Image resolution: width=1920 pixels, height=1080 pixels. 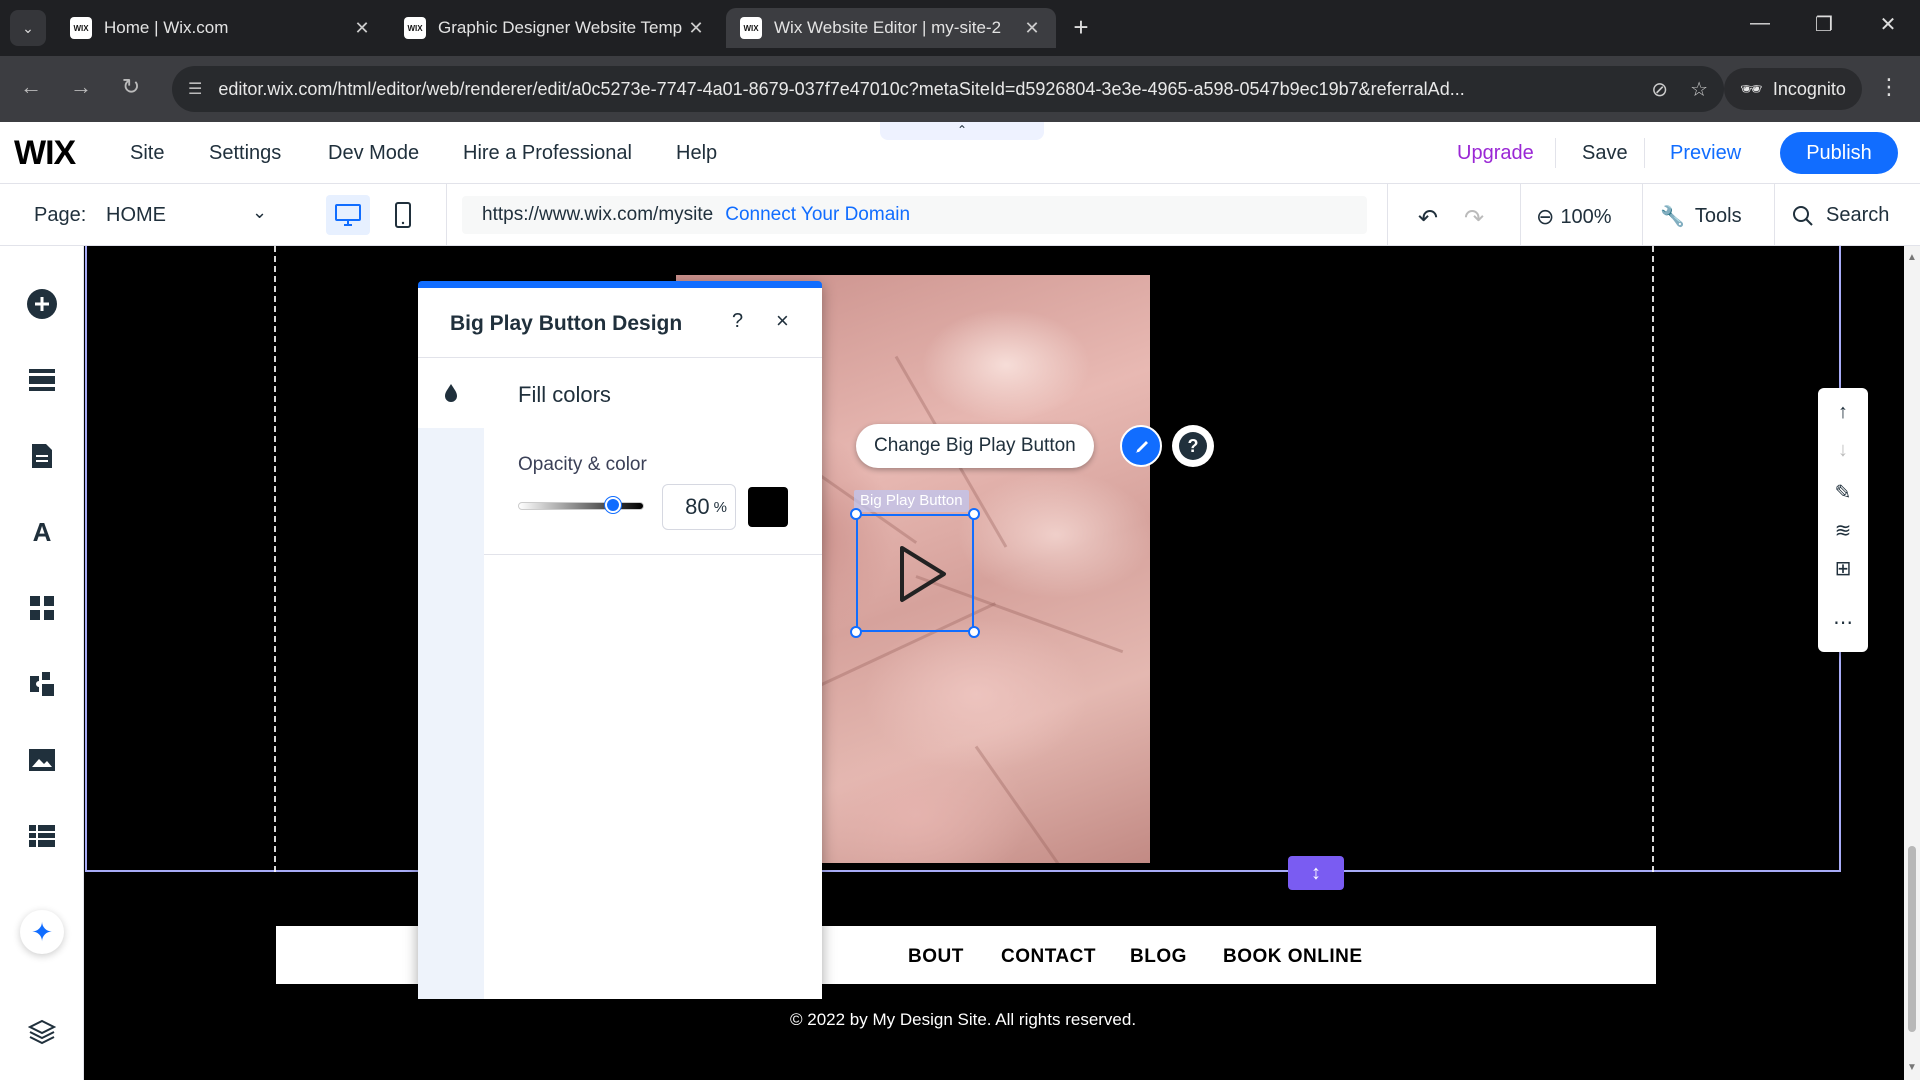 What do you see at coordinates (451, 393) in the screenshot?
I see `fill-colors-tab` at bounding box center [451, 393].